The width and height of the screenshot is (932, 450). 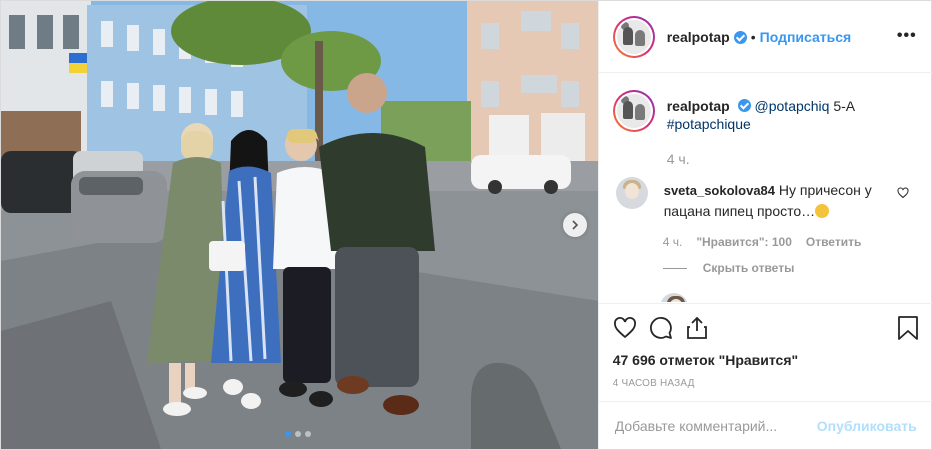 I want to click on next-arrow-icon, so click(x=575, y=225).